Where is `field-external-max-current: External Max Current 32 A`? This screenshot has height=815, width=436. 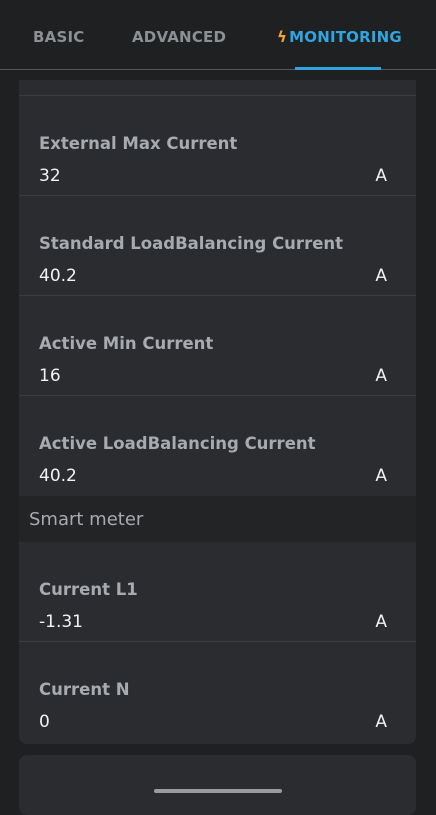 field-external-max-current: External Max Current 32 A is located at coordinates (217, 146).